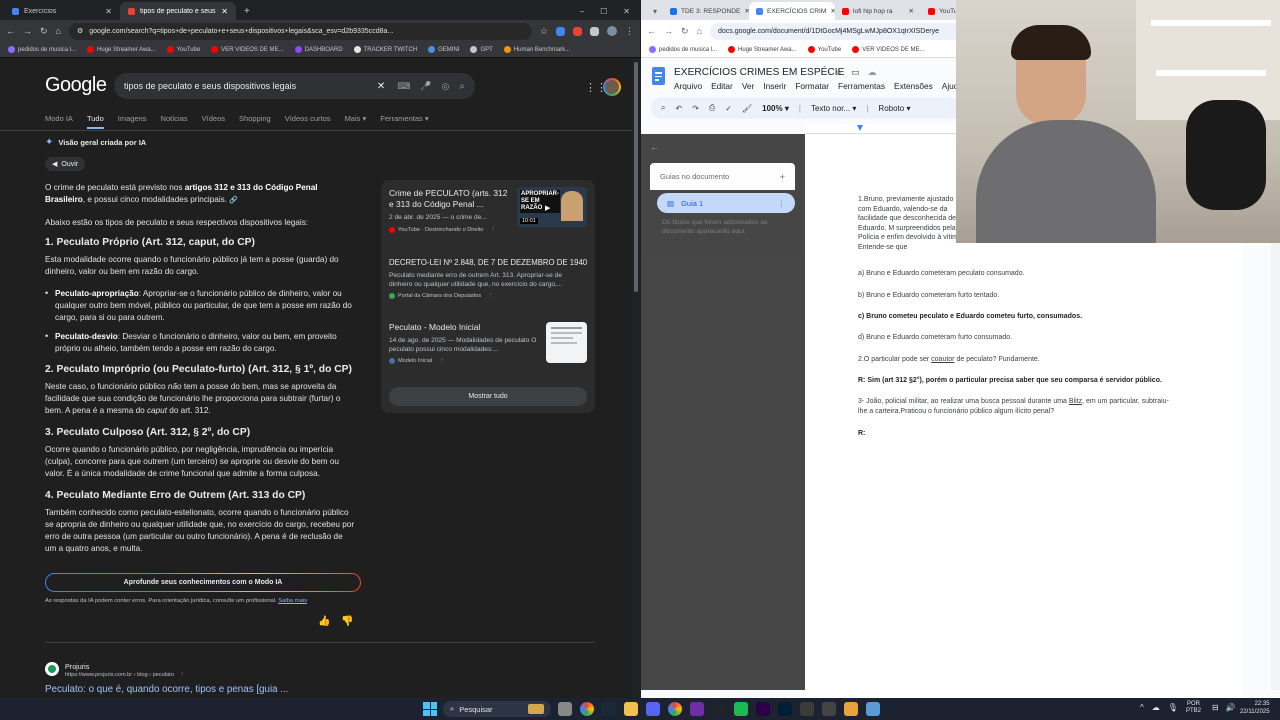  Describe the element at coordinates (292, 601) in the screenshot. I see `learn-more-link: Saiba mais` at that location.